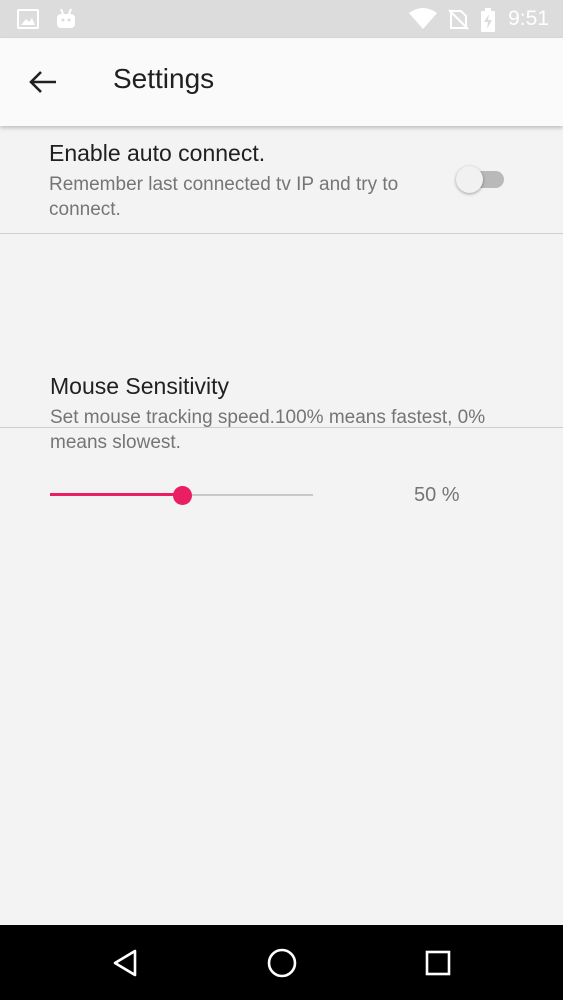  I want to click on slider-fill, so click(116, 494).